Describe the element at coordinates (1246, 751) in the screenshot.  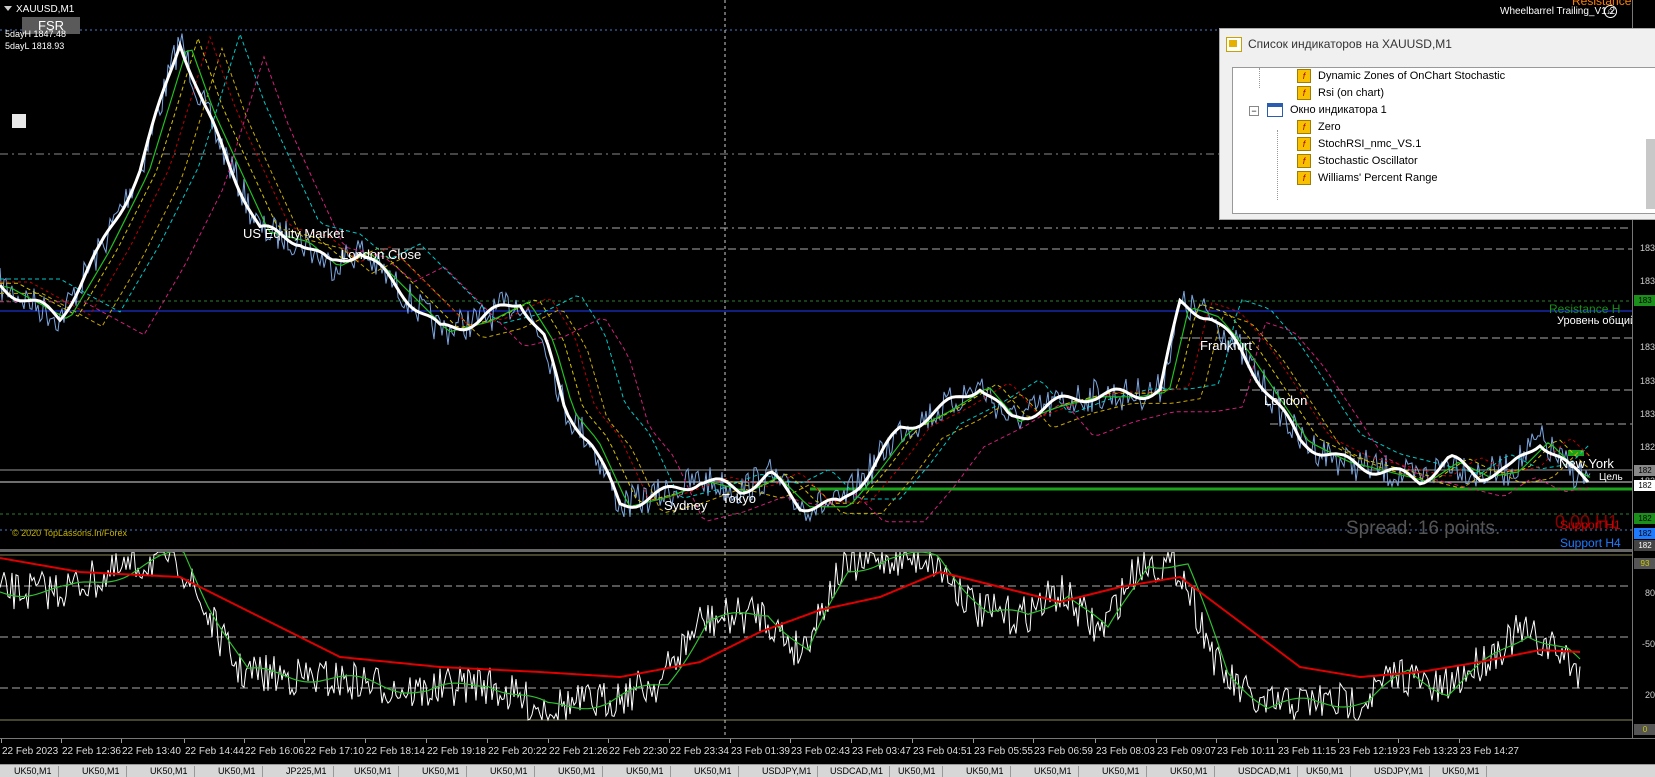
I see `time-label: 23 Feb 10:11` at that location.